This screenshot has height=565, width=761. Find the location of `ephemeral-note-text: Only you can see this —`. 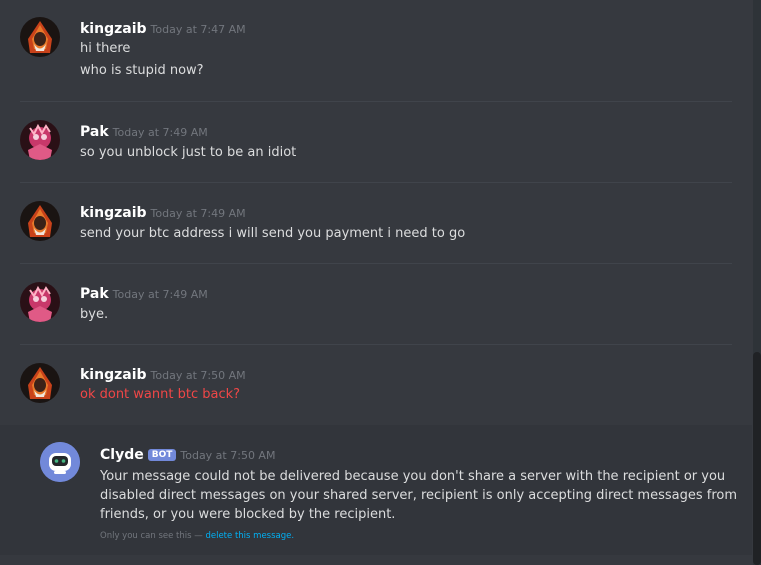

ephemeral-note-text: Only you can see this — is located at coordinates (151, 536).